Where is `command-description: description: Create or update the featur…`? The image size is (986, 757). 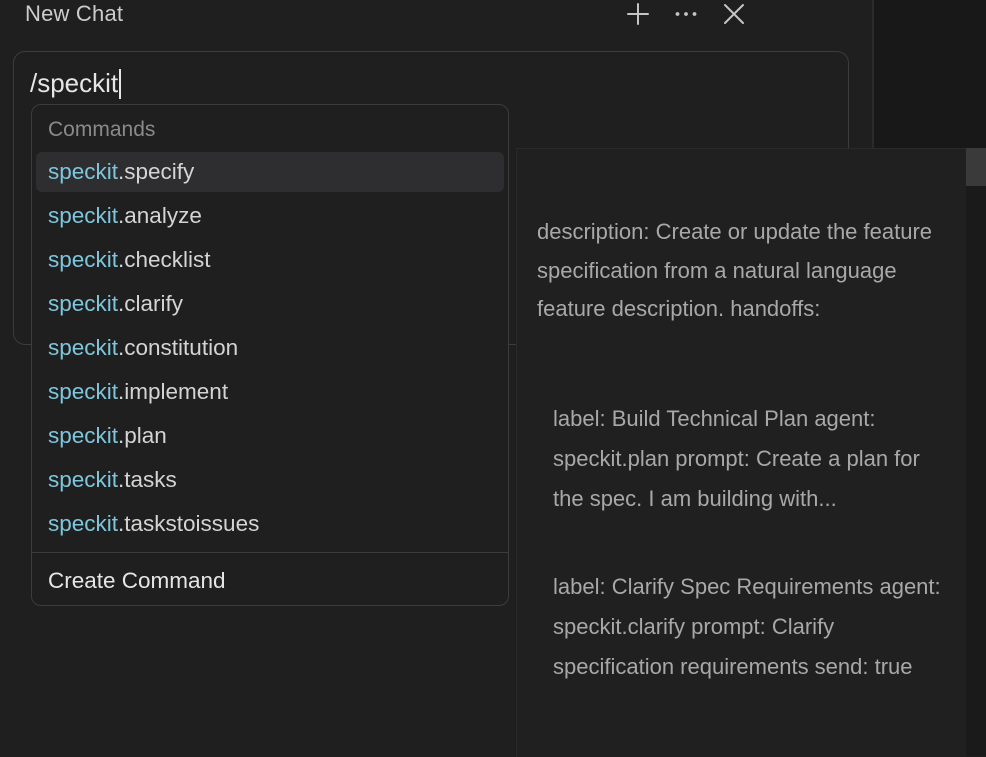
command-description: description: Create or update the featur… is located at coordinates (735, 270).